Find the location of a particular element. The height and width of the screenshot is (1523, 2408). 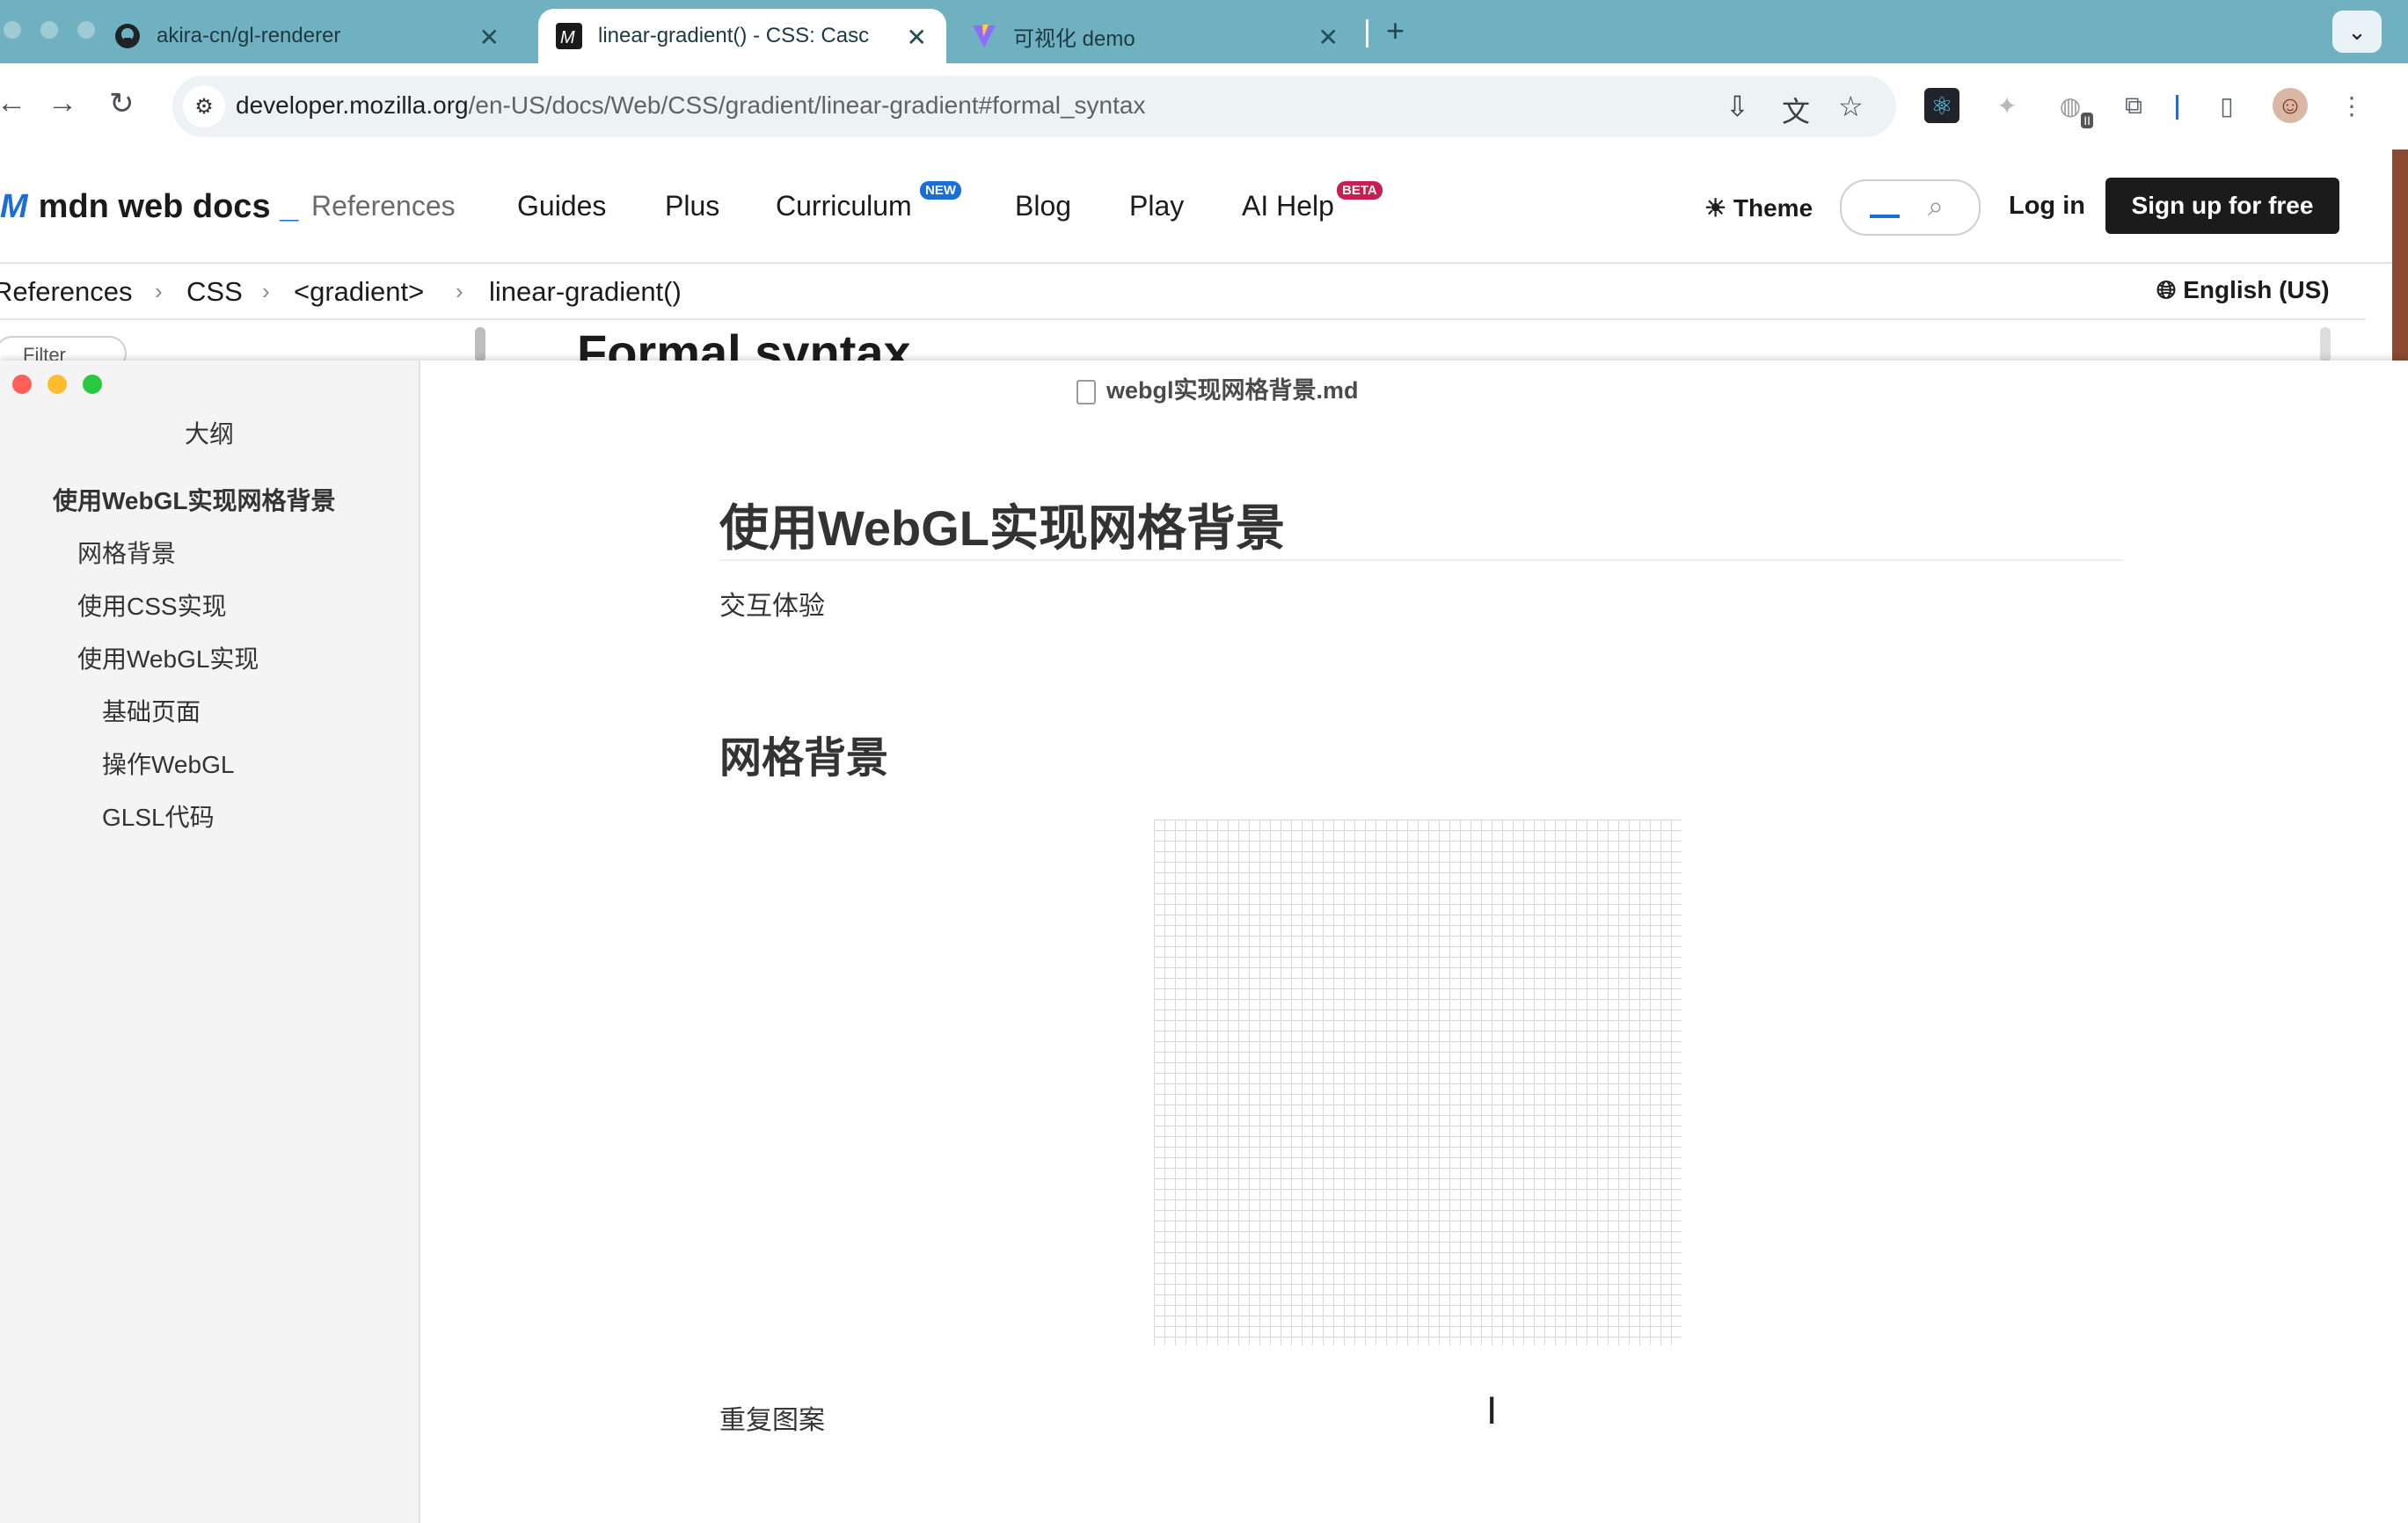

minimize-button is located at coordinates (57, 384).